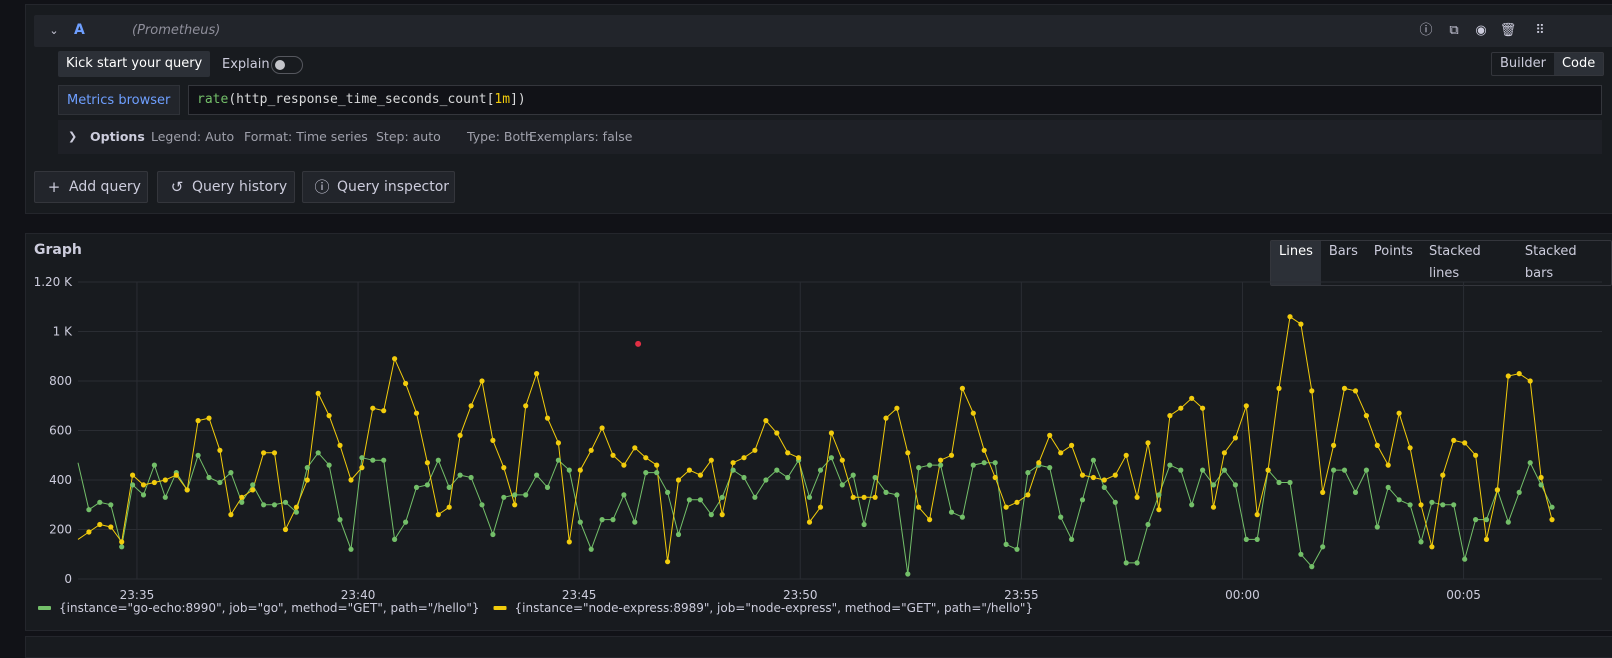 Image resolution: width=1612 pixels, height=658 pixels. I want to click on metrics-browser-label: Metrics browser, so click(119, 100).